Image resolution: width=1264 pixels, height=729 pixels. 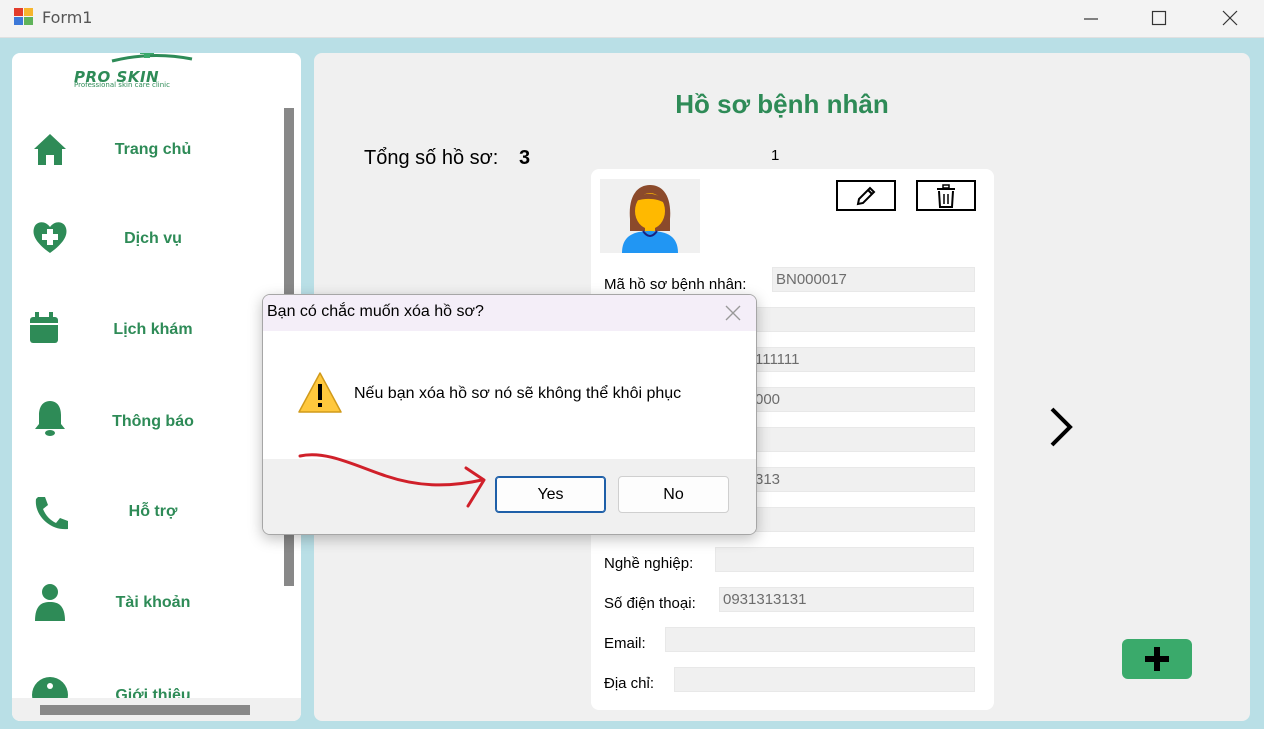 What do you see at coordinates (122, 85) in the screenshot?
I see `logo-subtext: Professional skin care clinic` at bounding box center [122, 85].